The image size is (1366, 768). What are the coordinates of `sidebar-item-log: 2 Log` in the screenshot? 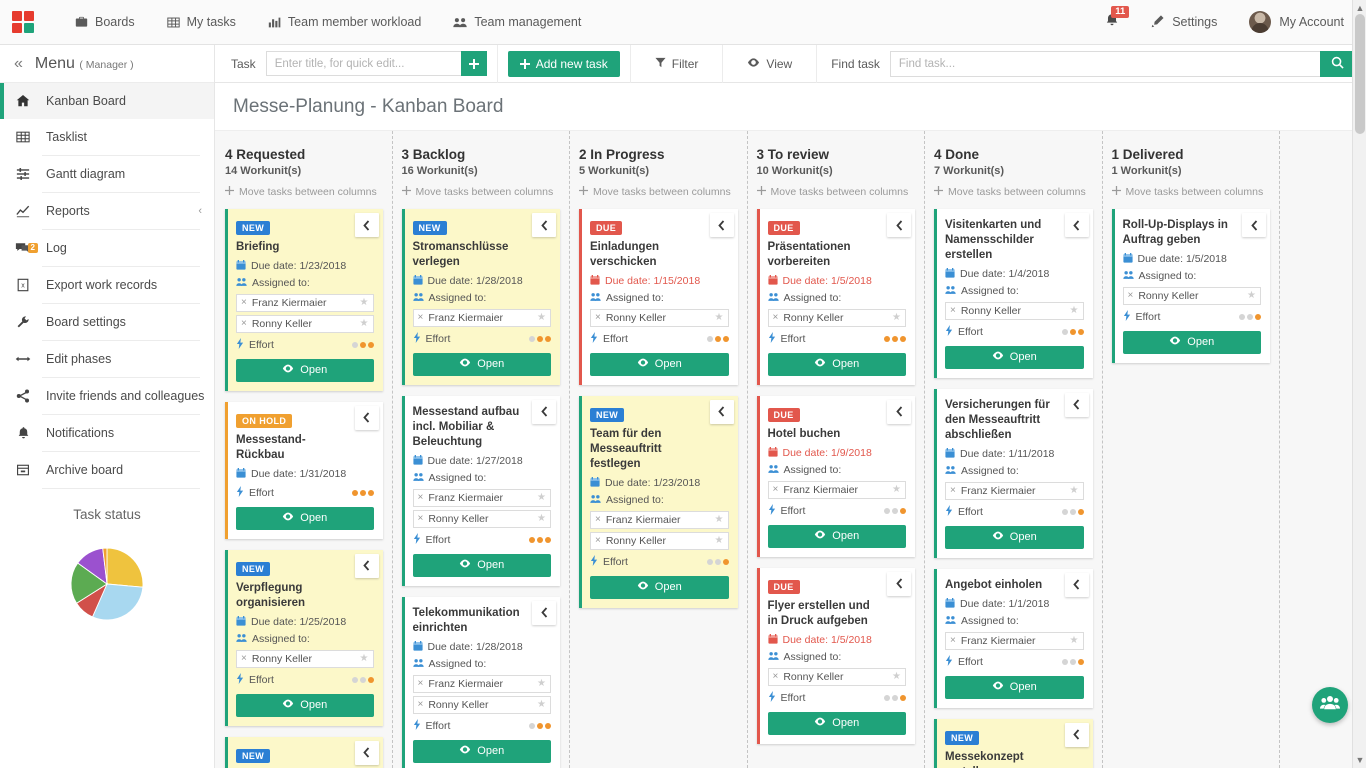 It's located at (107, 248).